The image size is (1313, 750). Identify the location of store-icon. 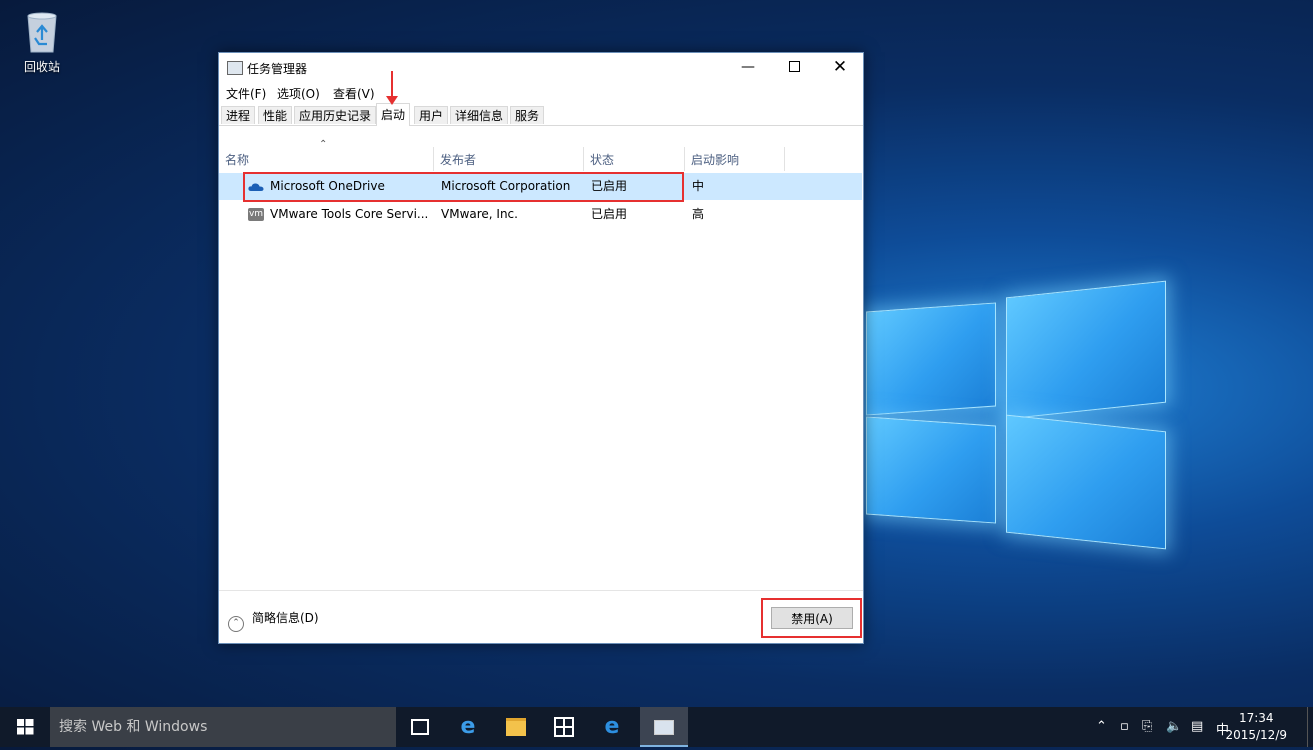
(564, 727).